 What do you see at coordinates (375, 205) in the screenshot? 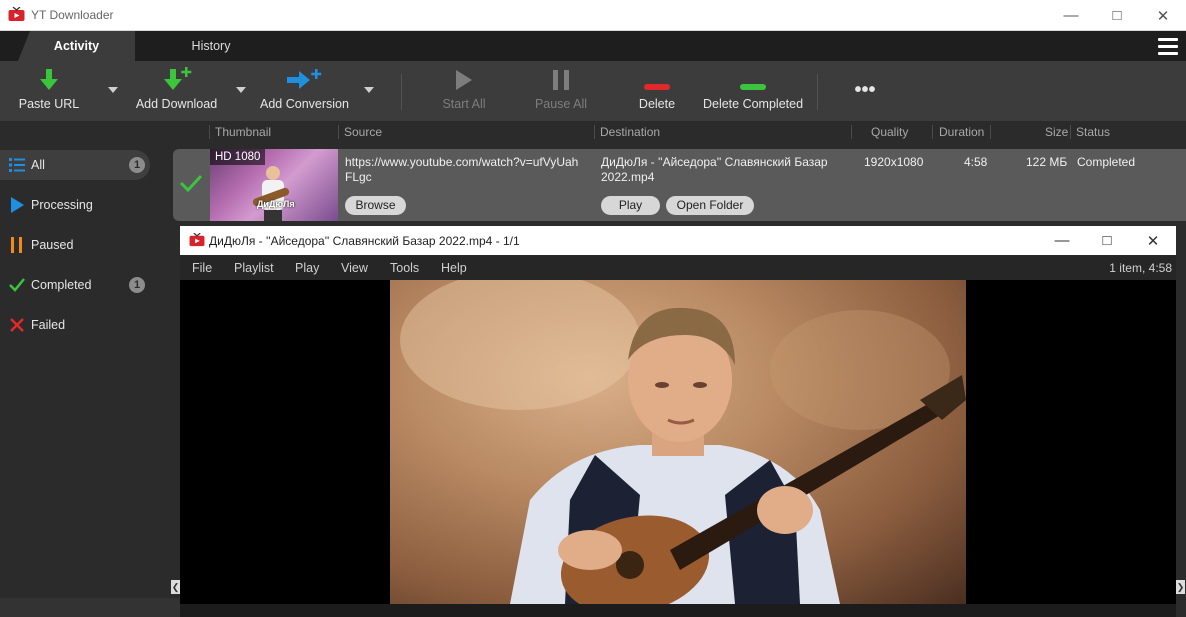
I see `browse-button: Browse` at bounding box center [375, 205].